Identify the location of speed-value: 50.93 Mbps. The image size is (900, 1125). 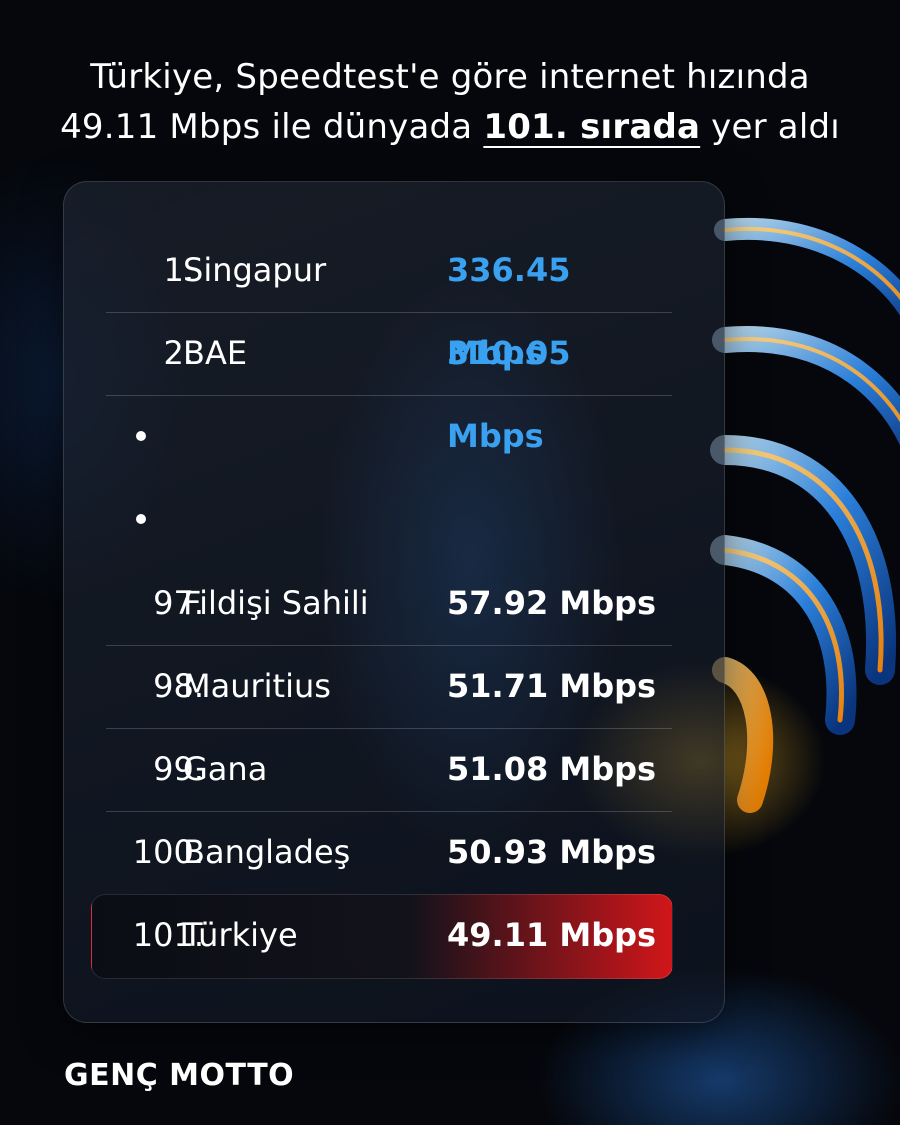
(552, 852).